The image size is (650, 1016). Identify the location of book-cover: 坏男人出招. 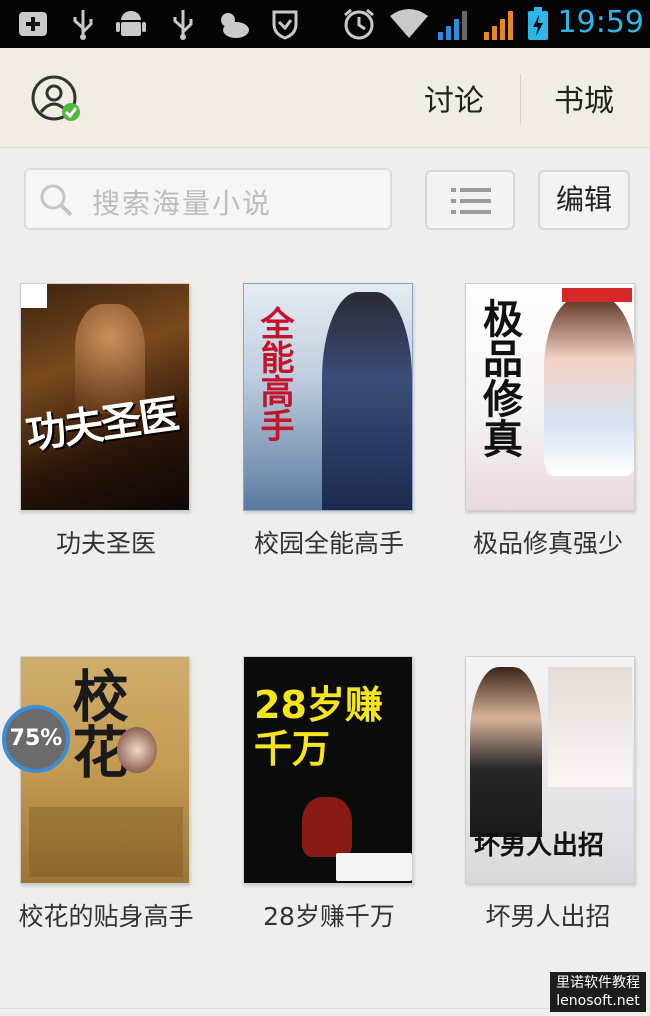
(550, 770).